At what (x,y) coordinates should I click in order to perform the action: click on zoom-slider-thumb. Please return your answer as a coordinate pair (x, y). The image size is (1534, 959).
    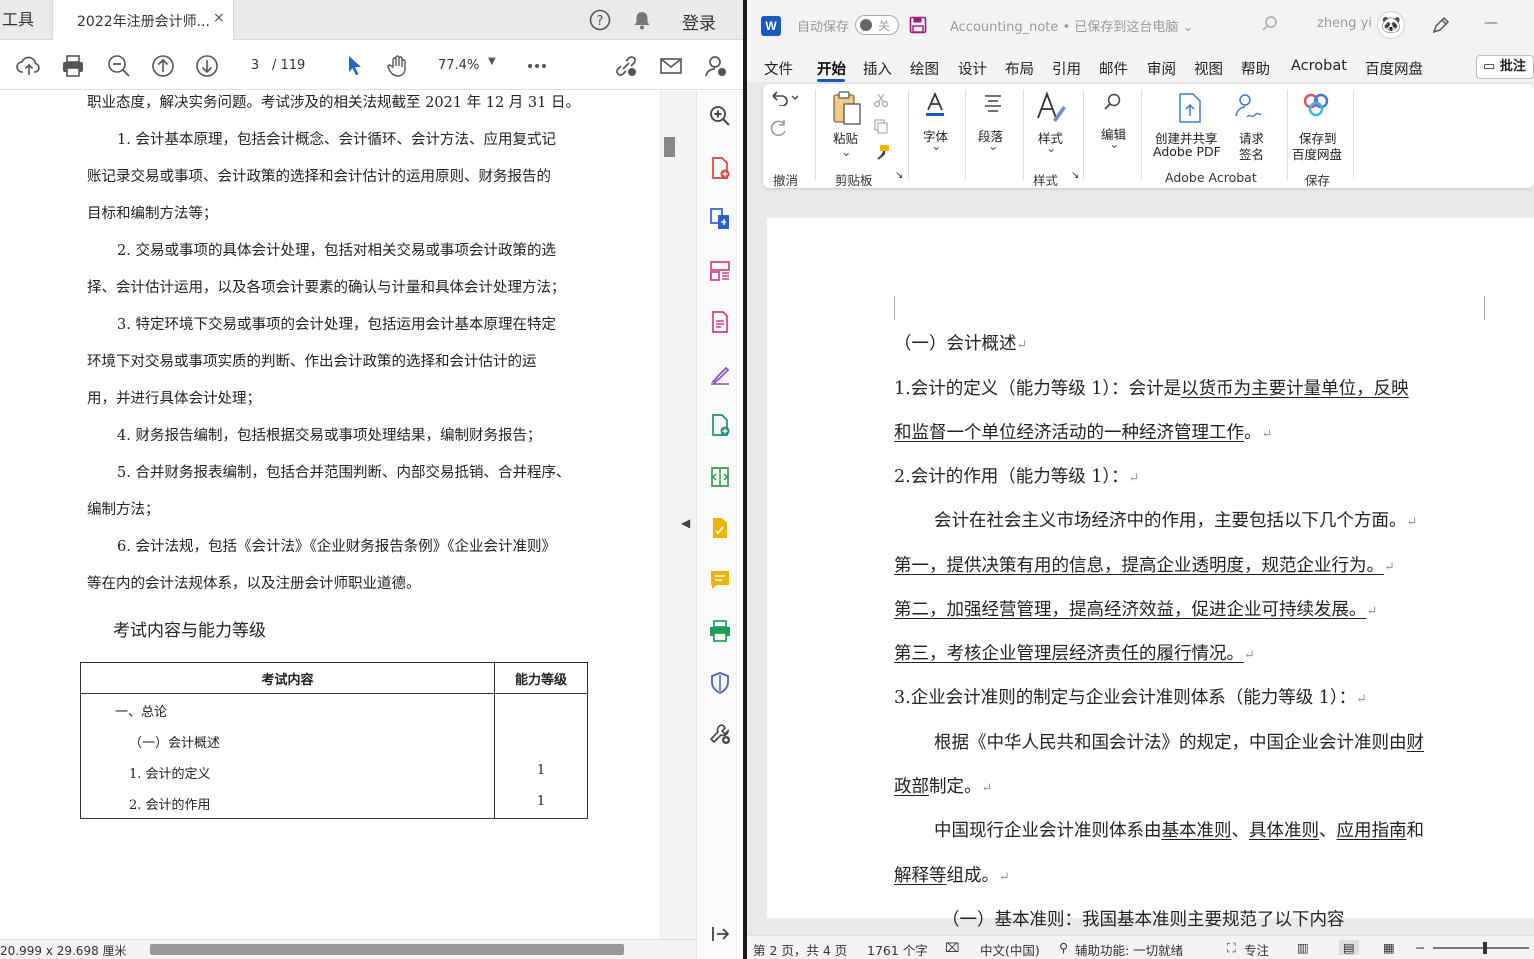
    Looking at the image, I should click on (1485, 948).